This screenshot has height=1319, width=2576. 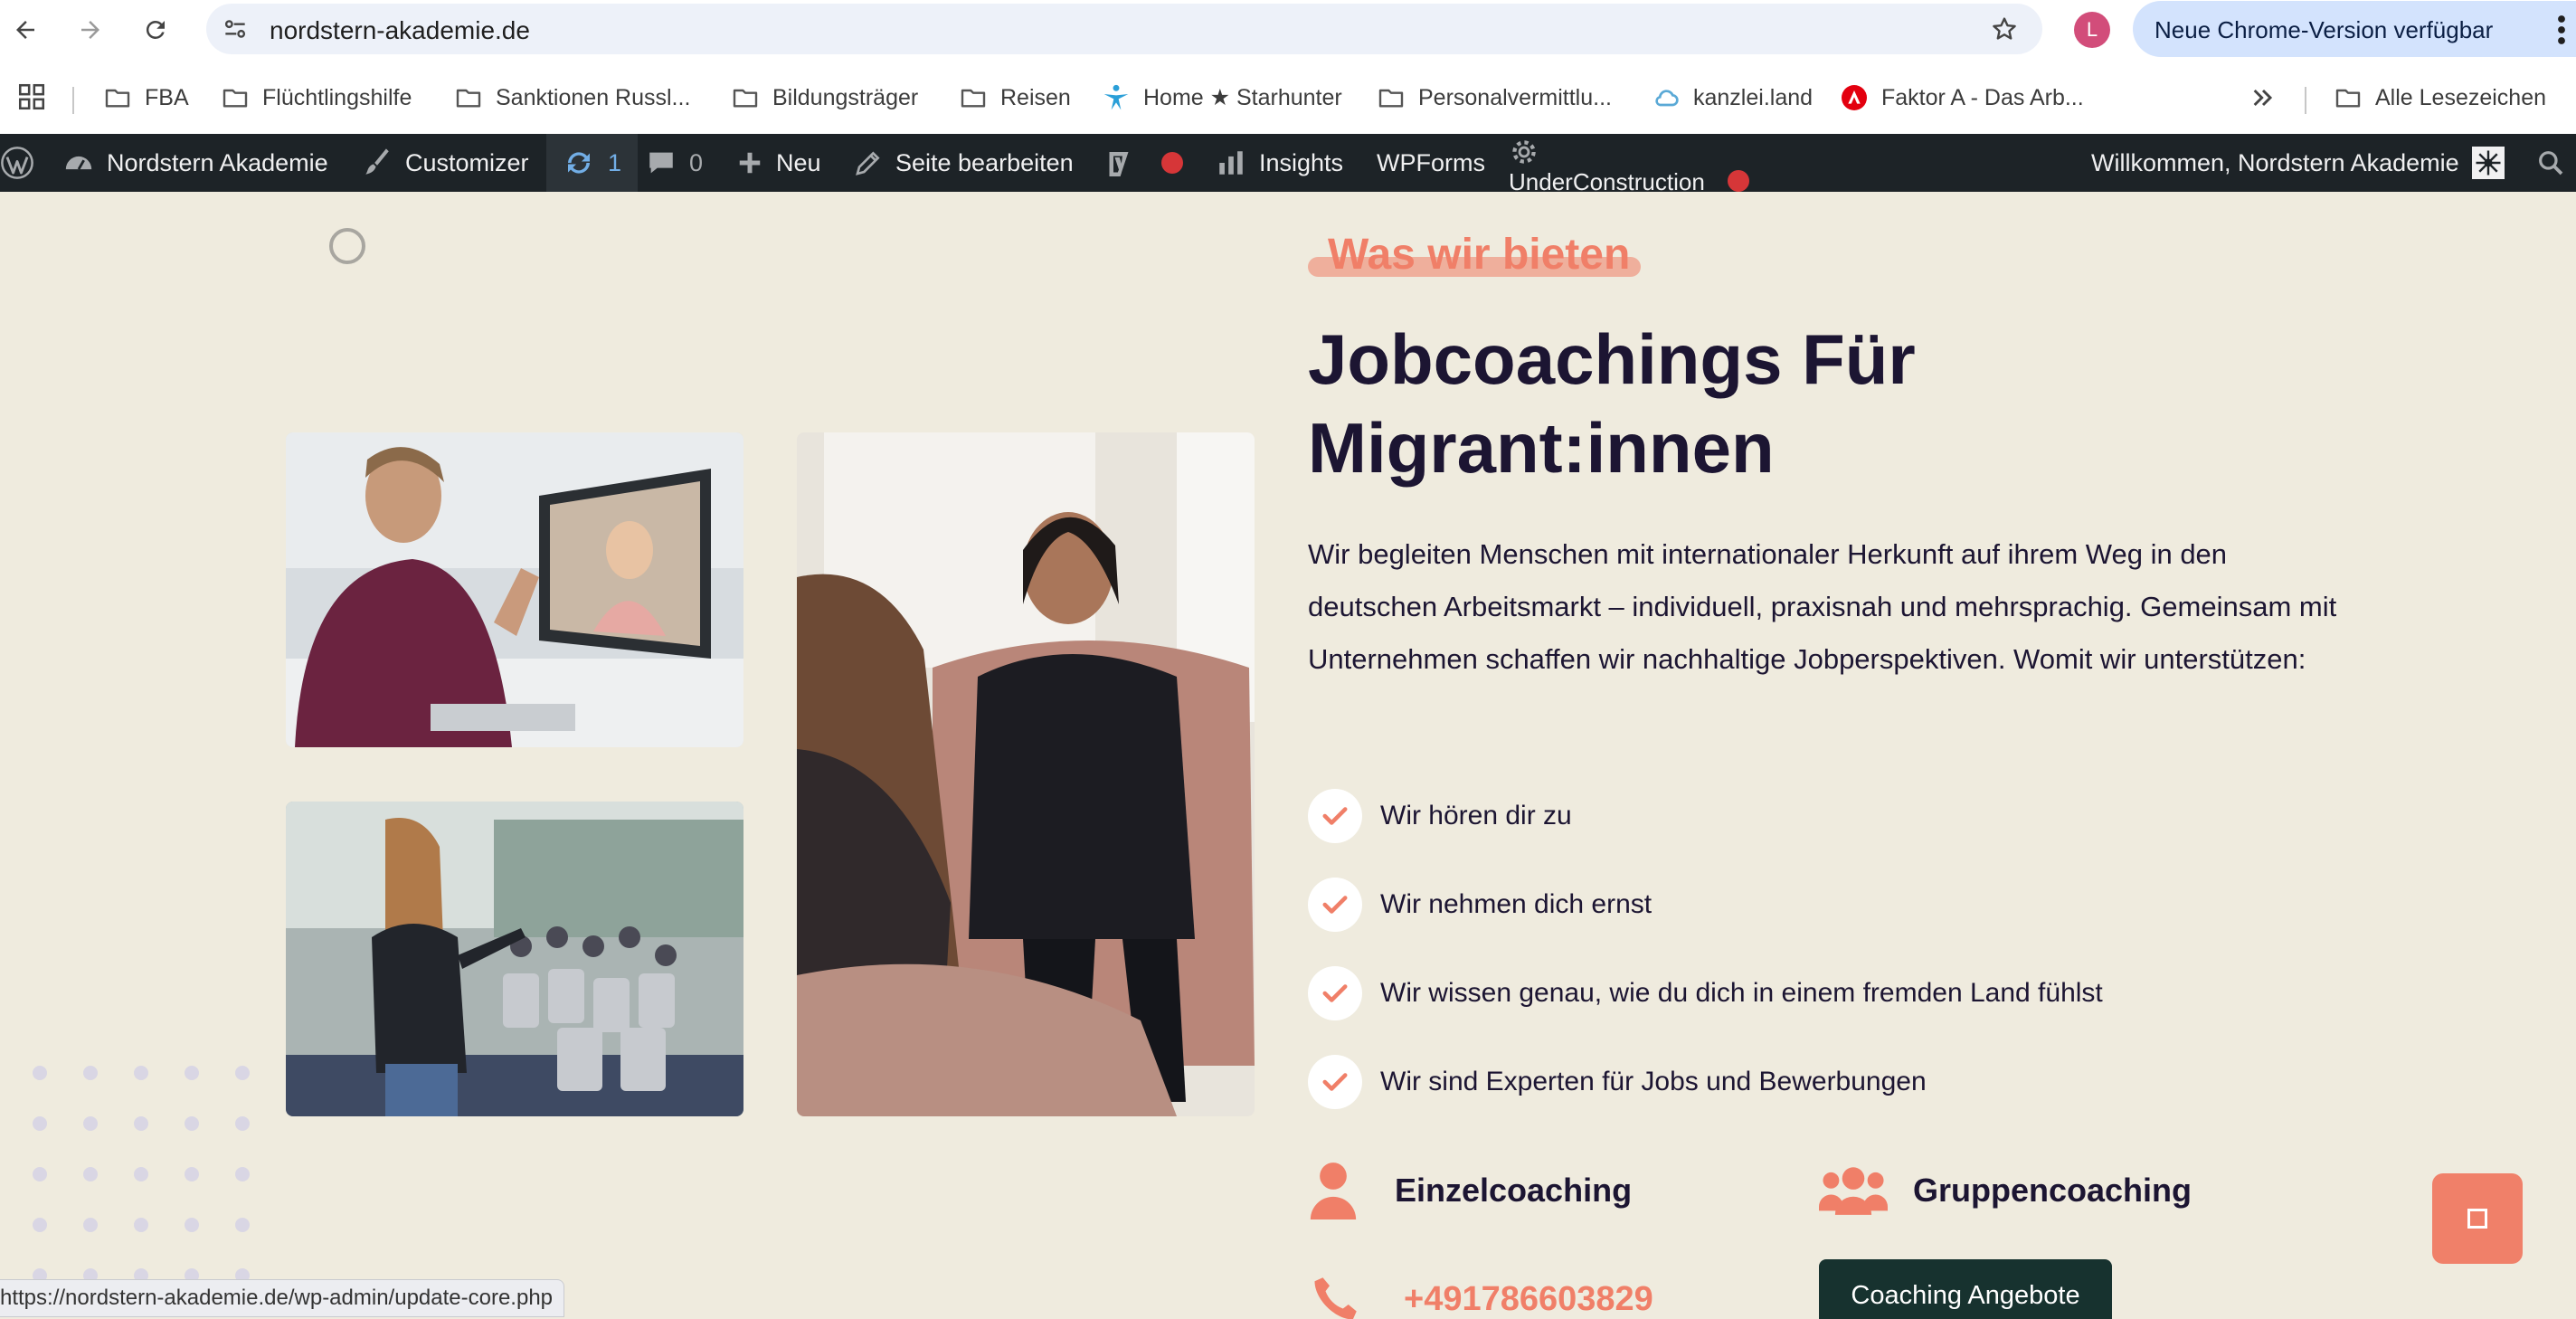 What do you see at coordinates (1335, 1298) in the screenshot?
I see `phone-icon` at bounding box center [1335, 1298].